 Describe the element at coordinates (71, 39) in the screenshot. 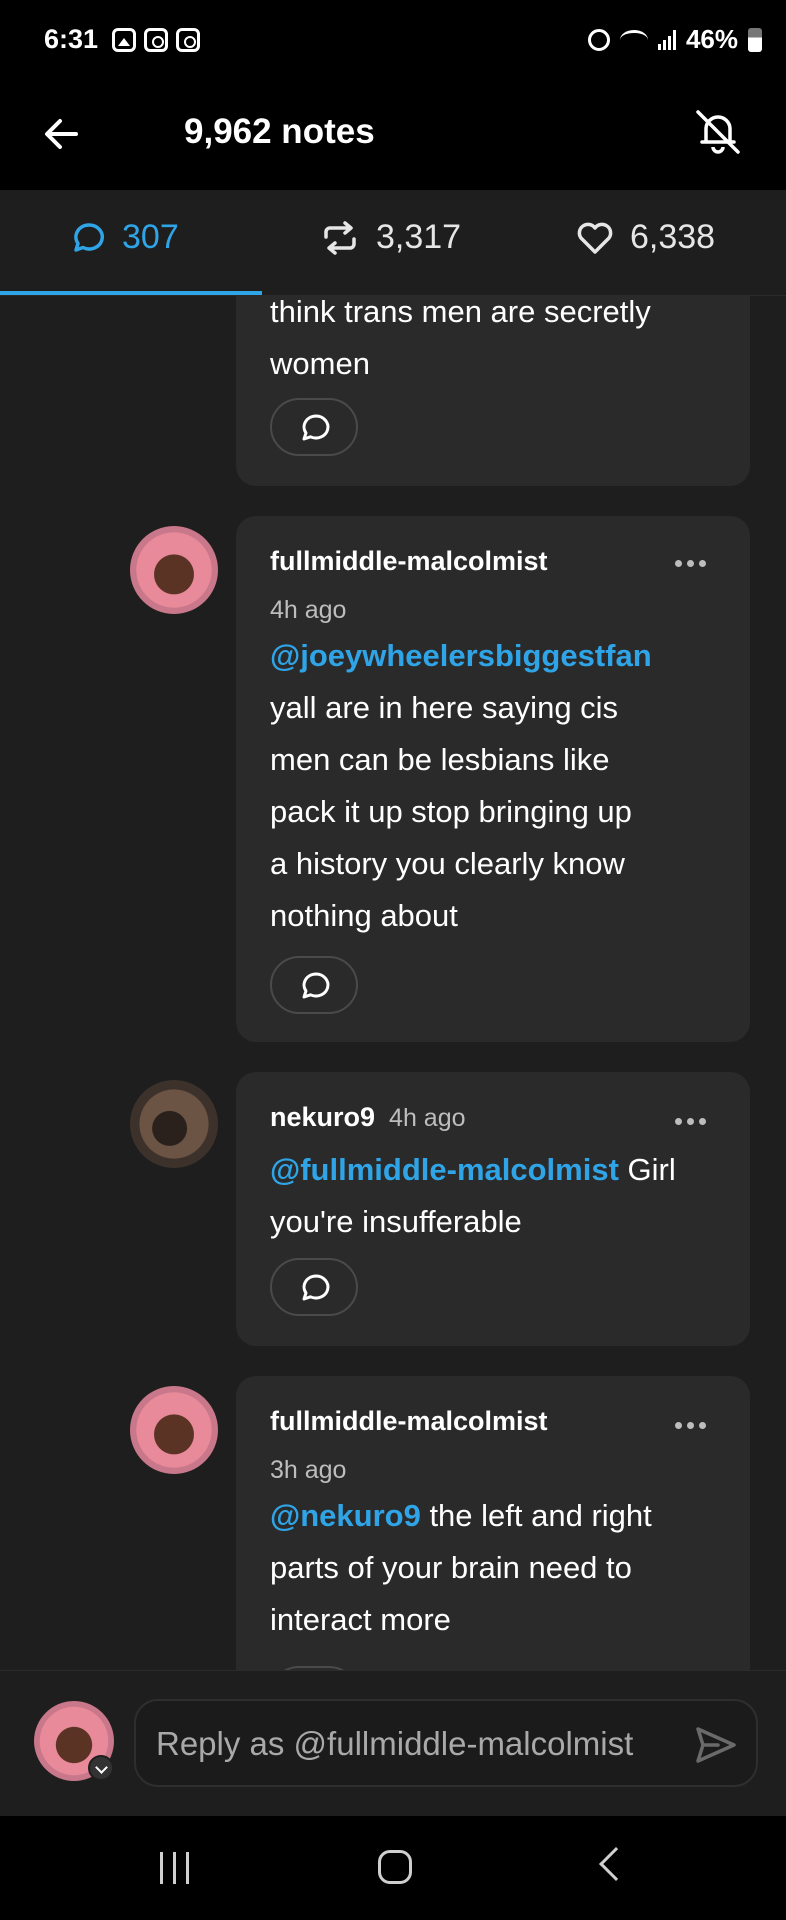

I see `status-time: 6:31` at that location.